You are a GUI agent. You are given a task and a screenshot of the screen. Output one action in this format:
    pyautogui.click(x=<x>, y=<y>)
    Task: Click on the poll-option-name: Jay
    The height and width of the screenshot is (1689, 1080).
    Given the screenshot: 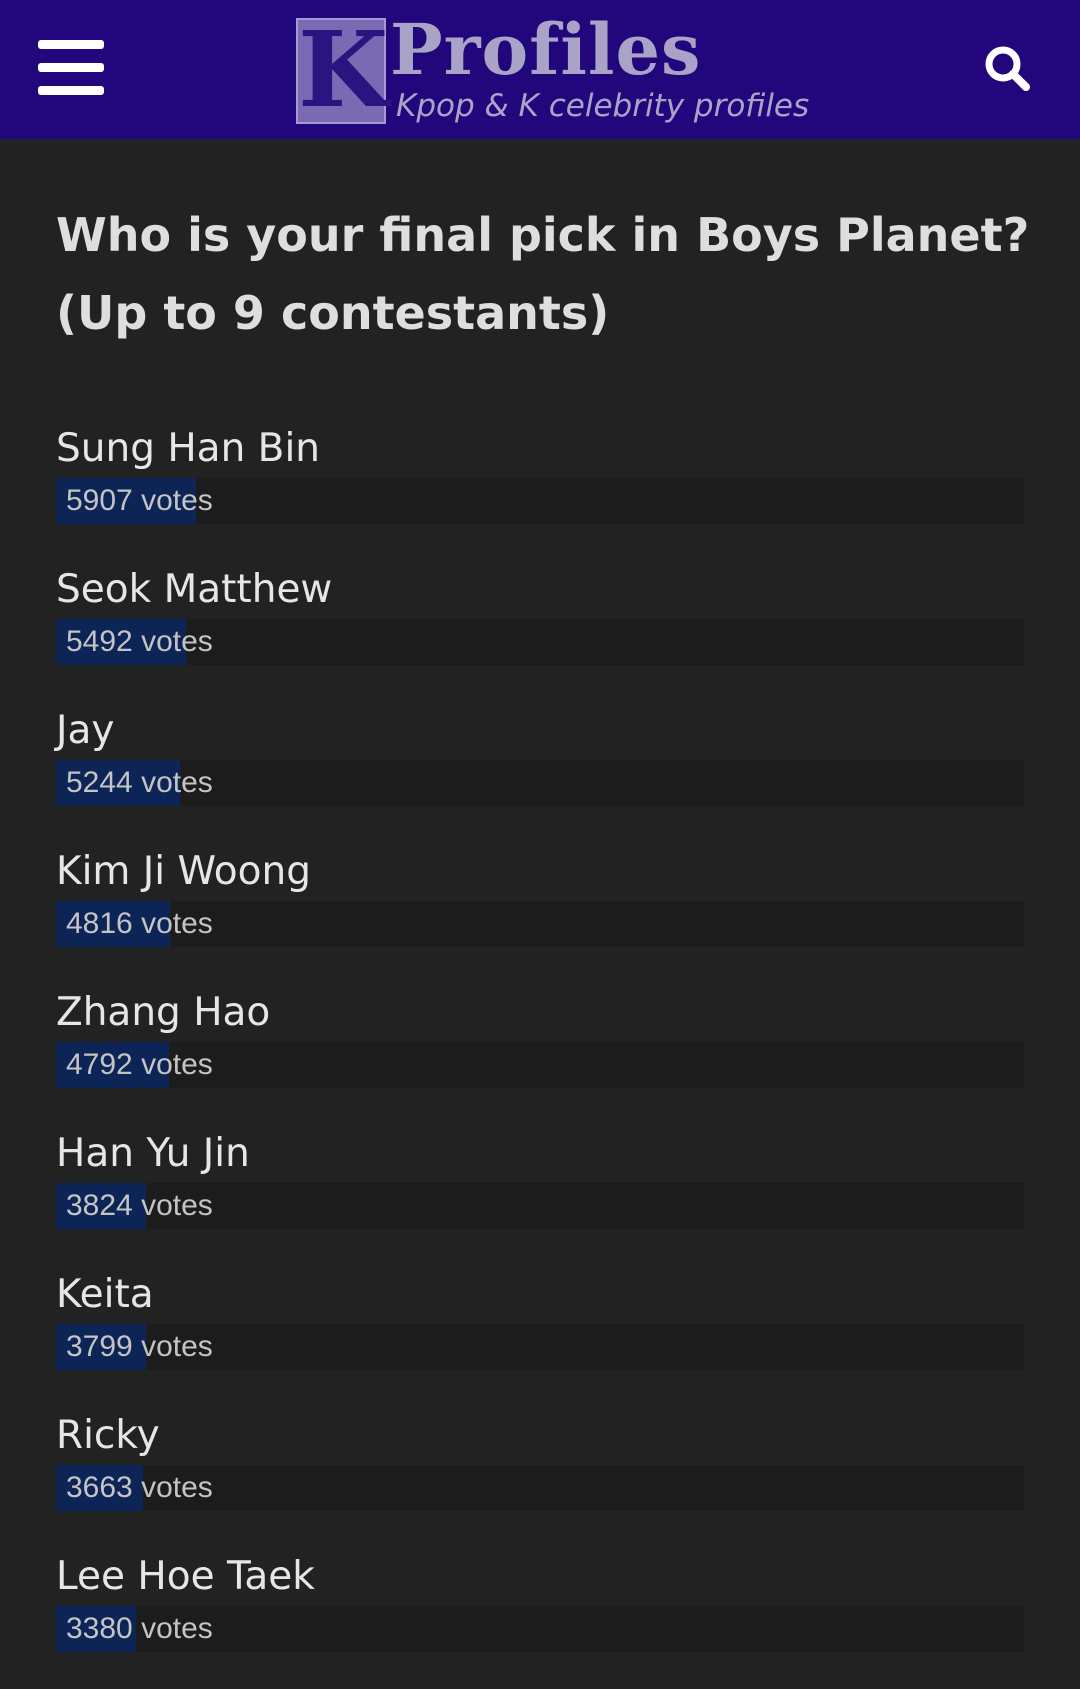 What is the action you would take?
    pyautogui.click(x=85, y=730)
    